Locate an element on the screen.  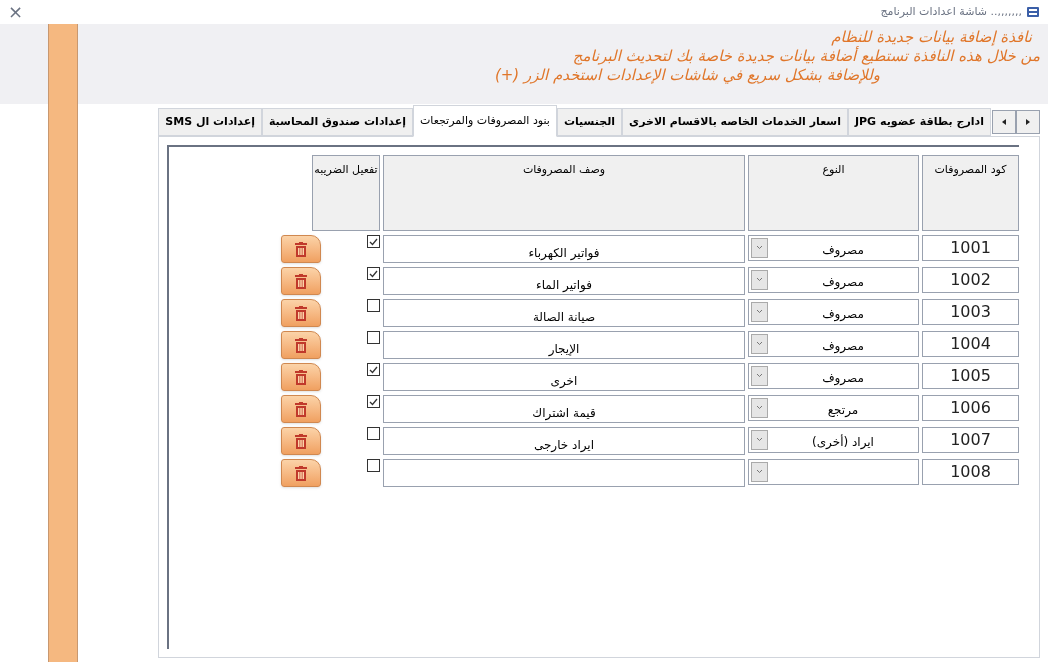
code-field: 1004 is located at coordinates (970, 344).